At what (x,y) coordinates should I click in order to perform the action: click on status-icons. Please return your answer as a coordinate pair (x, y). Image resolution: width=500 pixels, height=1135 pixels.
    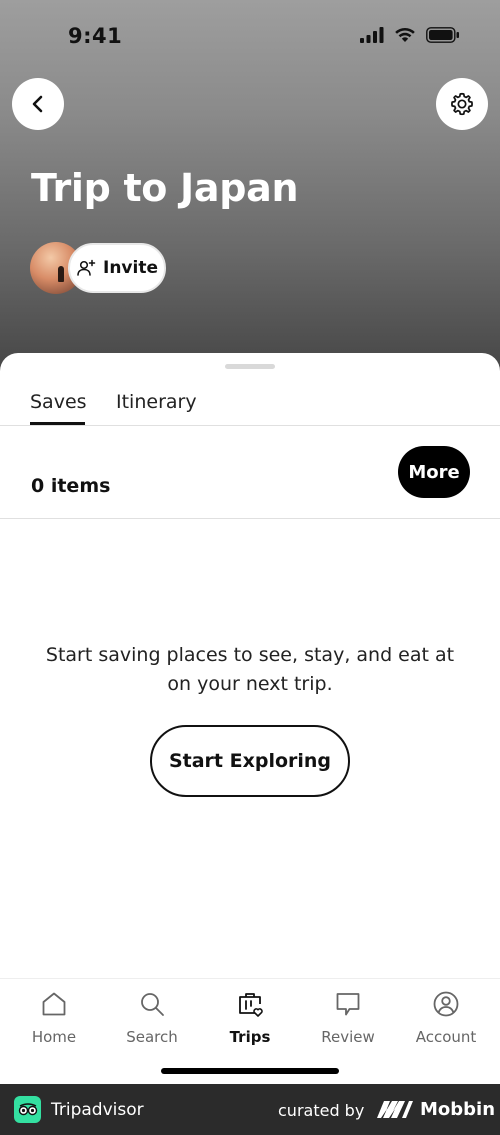
    Looking at the image, I should click on (410, 35).